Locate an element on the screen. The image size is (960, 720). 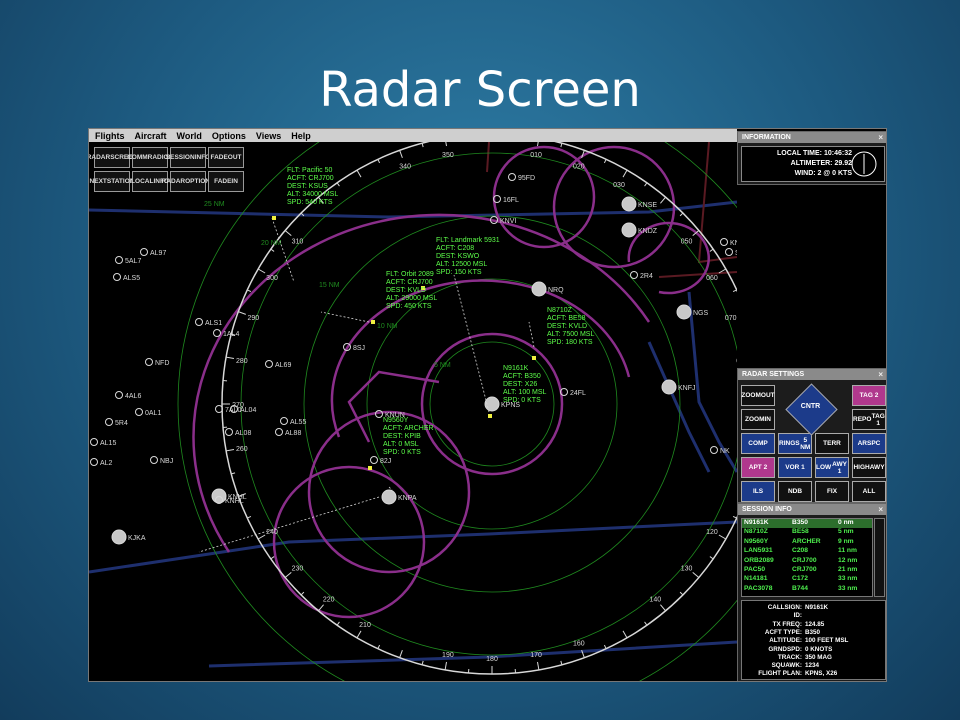
detail-value: 350 MAG is located at coordinates (818, 657).